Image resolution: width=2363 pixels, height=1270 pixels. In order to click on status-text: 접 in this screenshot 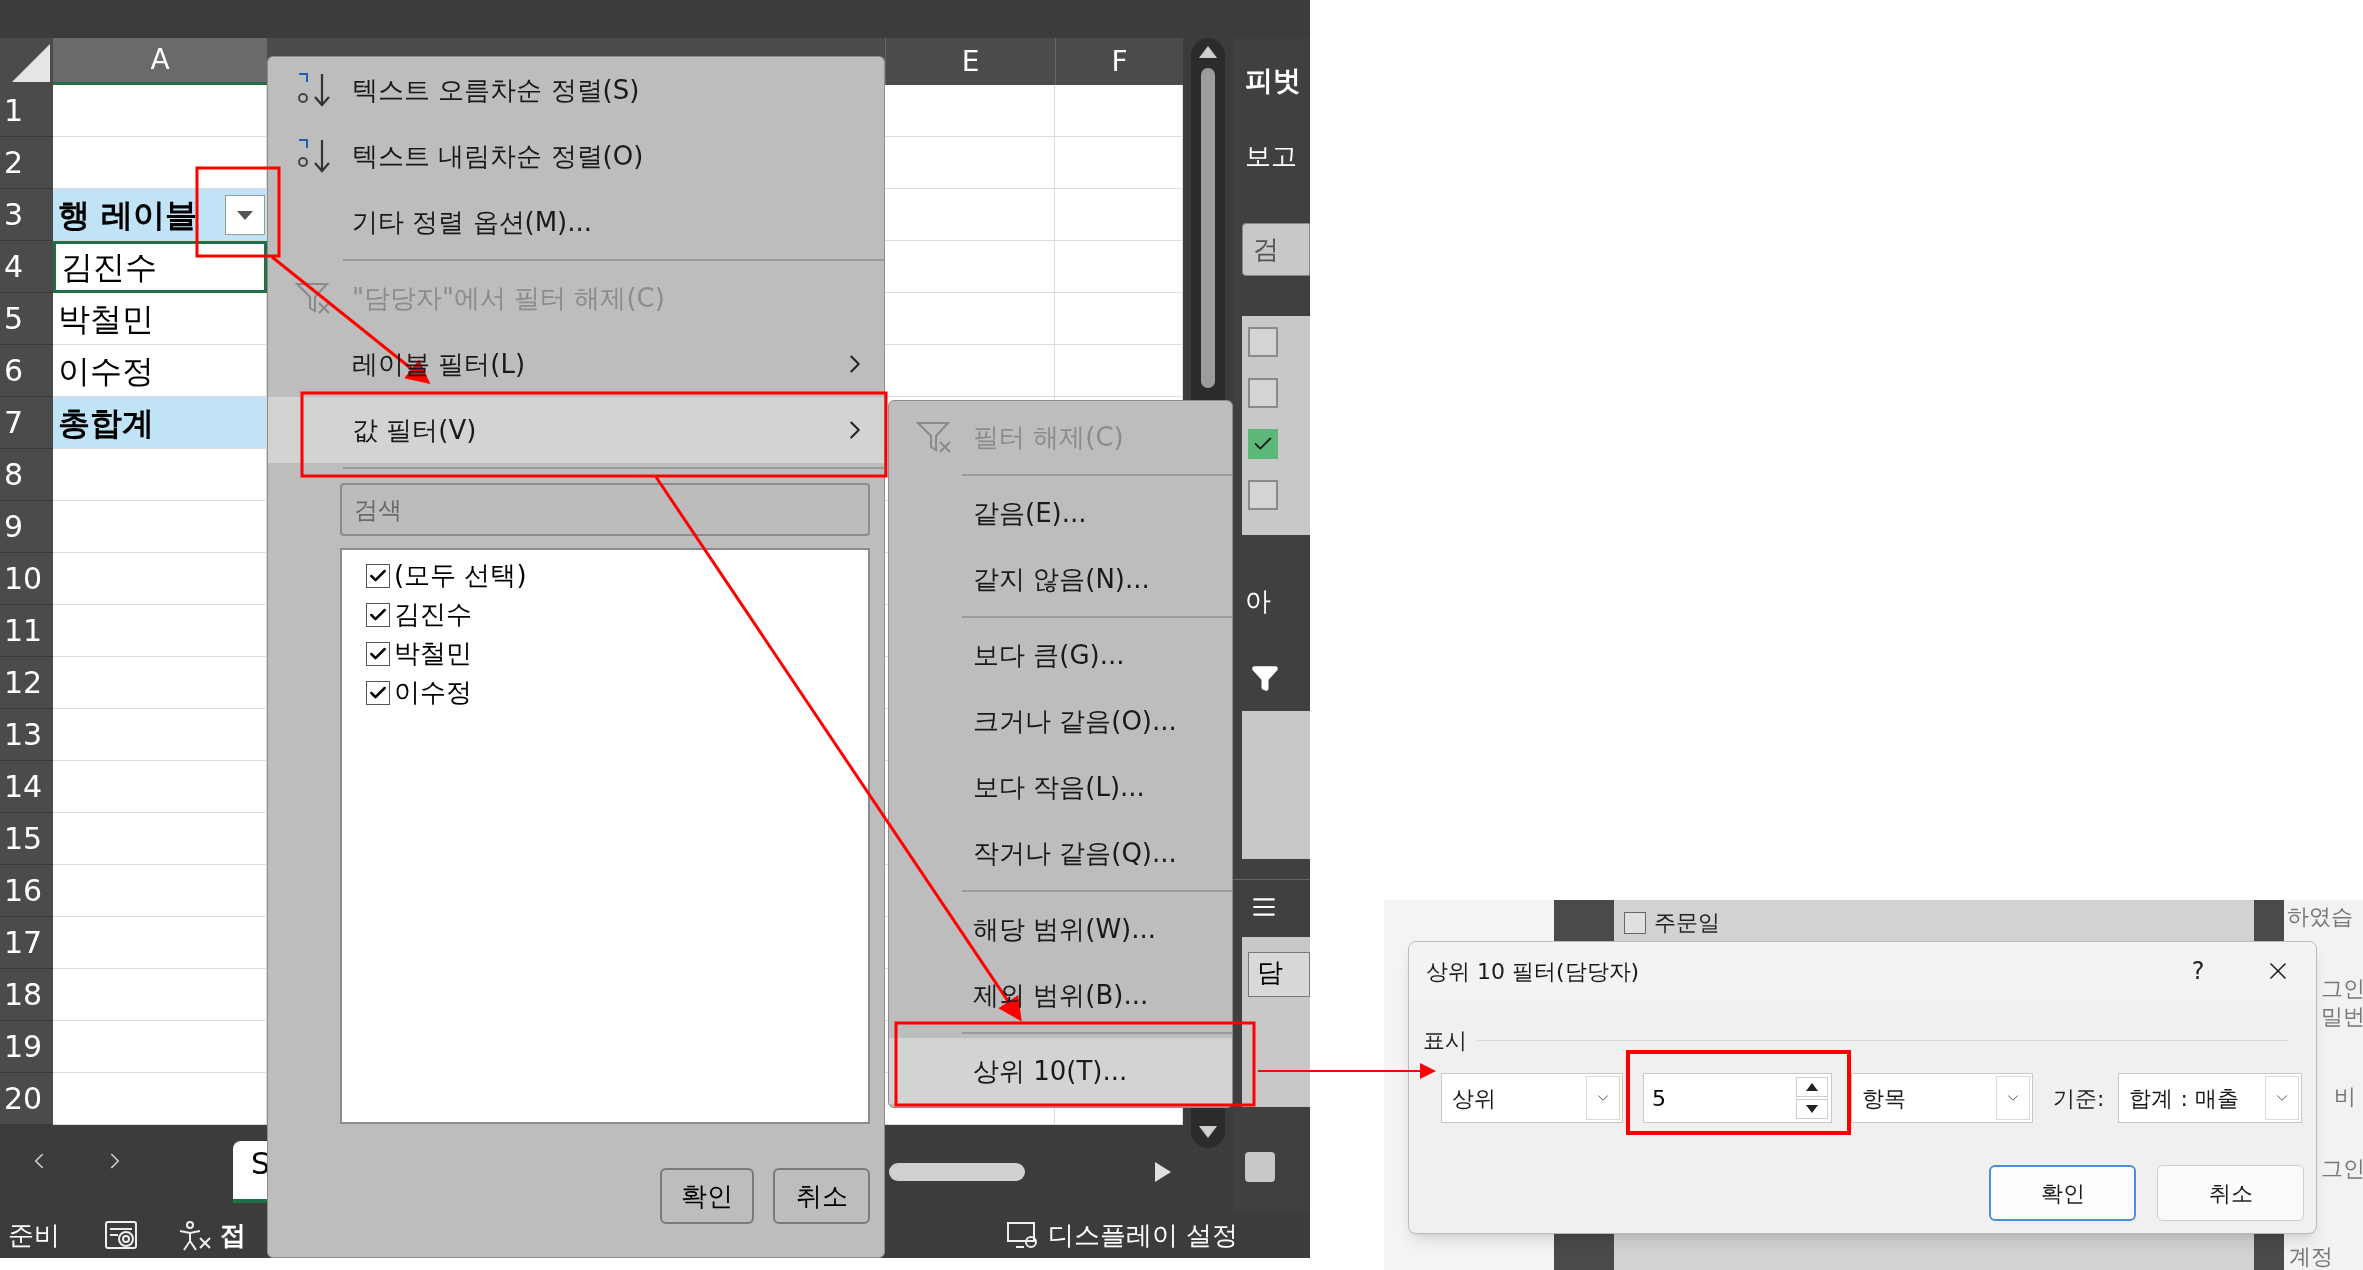, I will do `click(233, 1235)`.